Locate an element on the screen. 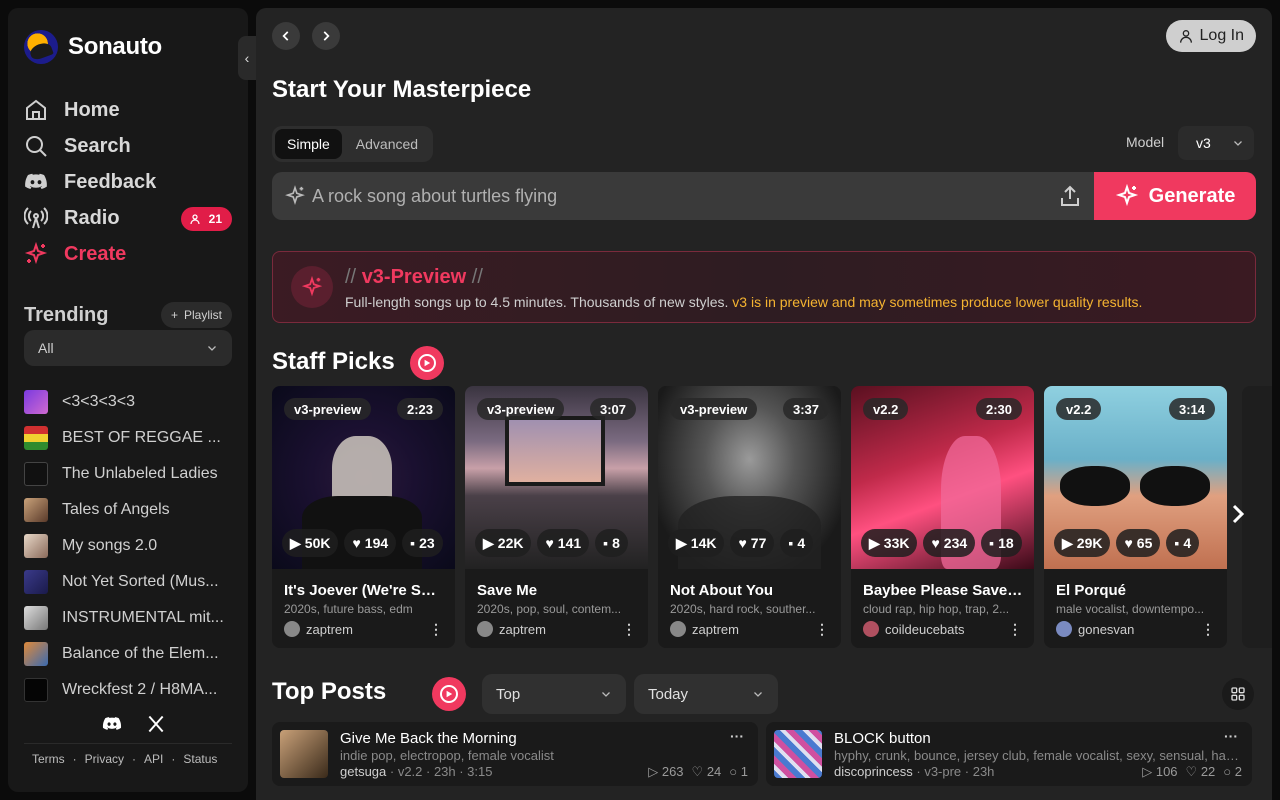  song-title: El Porqué is located at coordinates (1136, 590).